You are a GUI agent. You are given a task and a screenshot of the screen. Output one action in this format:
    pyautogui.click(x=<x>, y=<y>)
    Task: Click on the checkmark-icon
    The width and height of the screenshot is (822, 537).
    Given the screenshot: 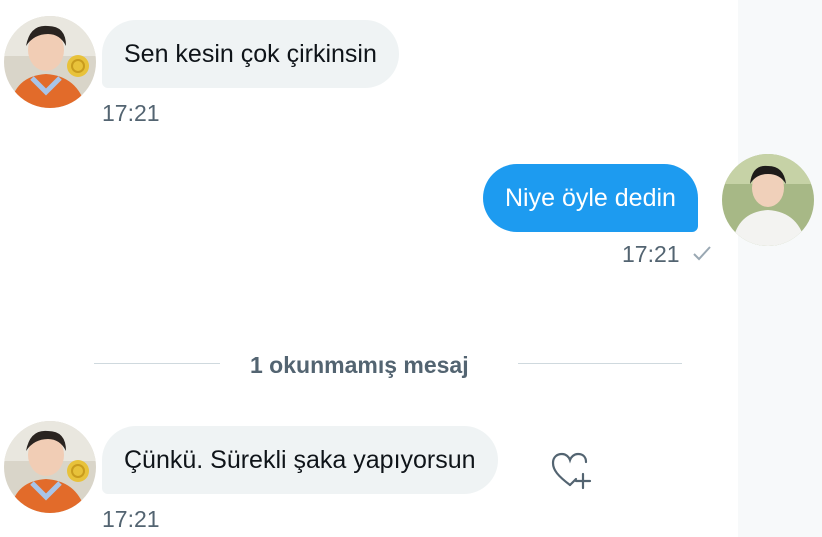 What is the action you would take?
    pyautogui.click(x=702, y=255)
    